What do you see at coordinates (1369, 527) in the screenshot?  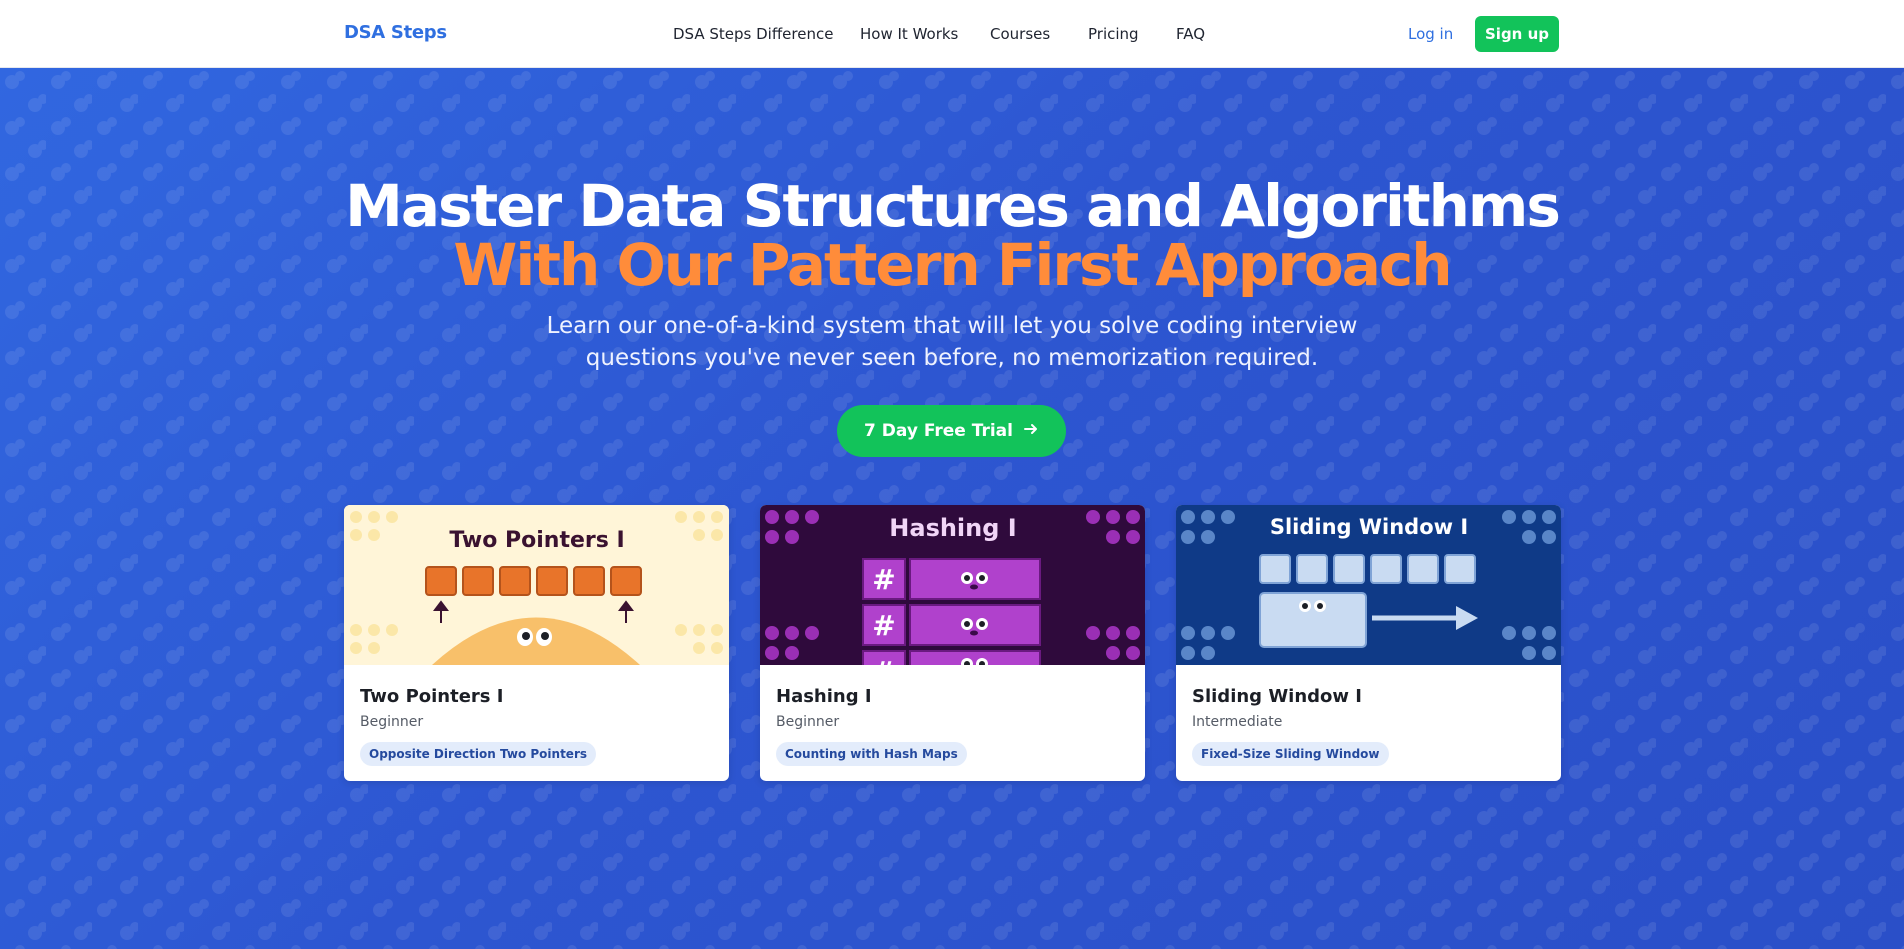 I see `thumb-title: Sliding Window I` at bounding box center [1369, 527].